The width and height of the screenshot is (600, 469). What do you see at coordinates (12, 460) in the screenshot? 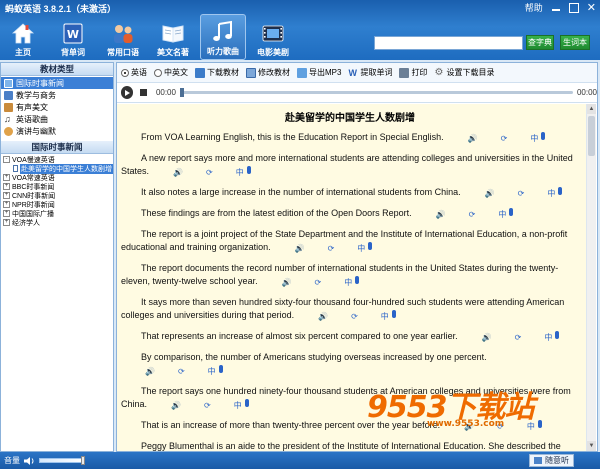
I see `volume-label: 音量` at bounding box center [12, 460].